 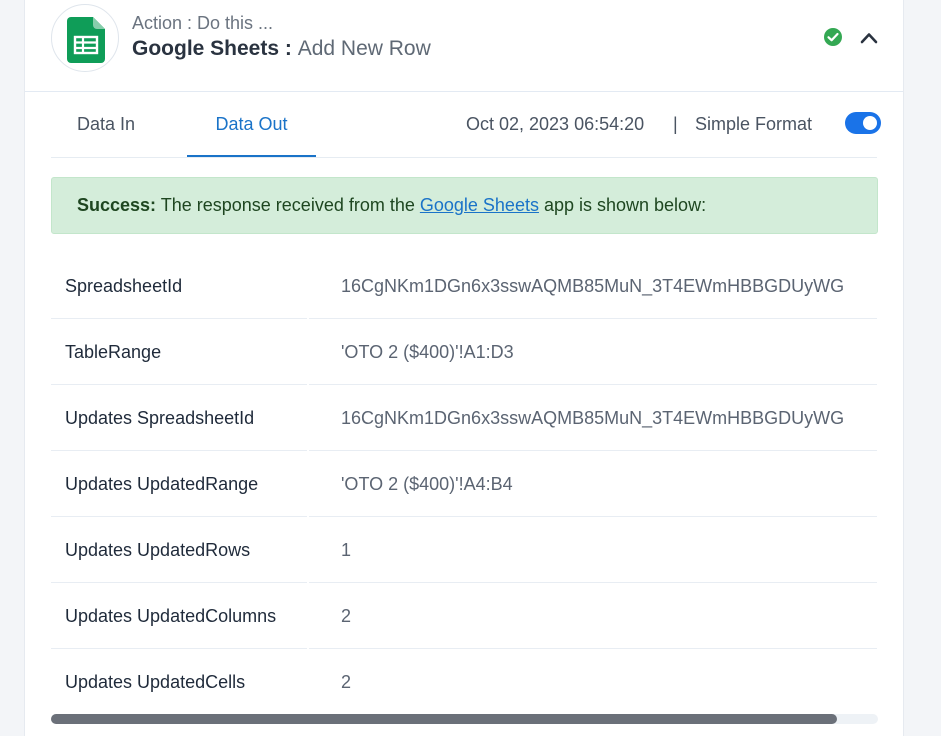 I want to click on simple-format-toggle, so click(x=863, y=123).